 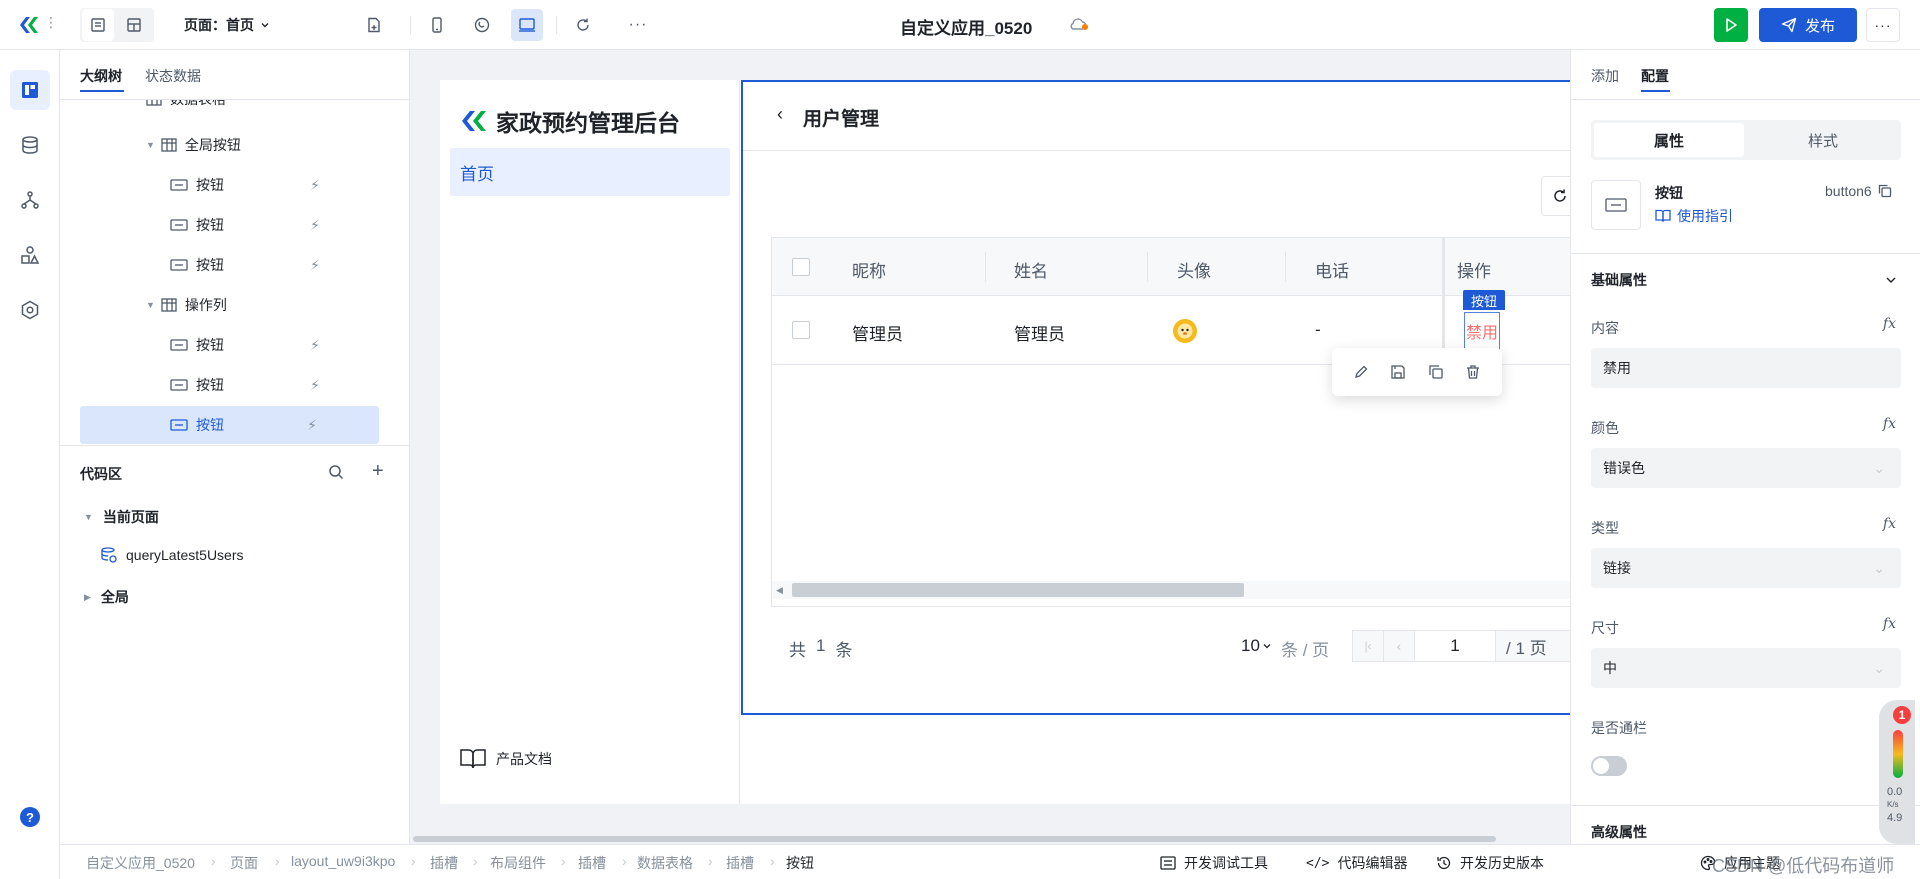 What do you see at coordinates (374, 25) in the screenshot?
I see `add-page-icon` at bounding box center [374, 25].